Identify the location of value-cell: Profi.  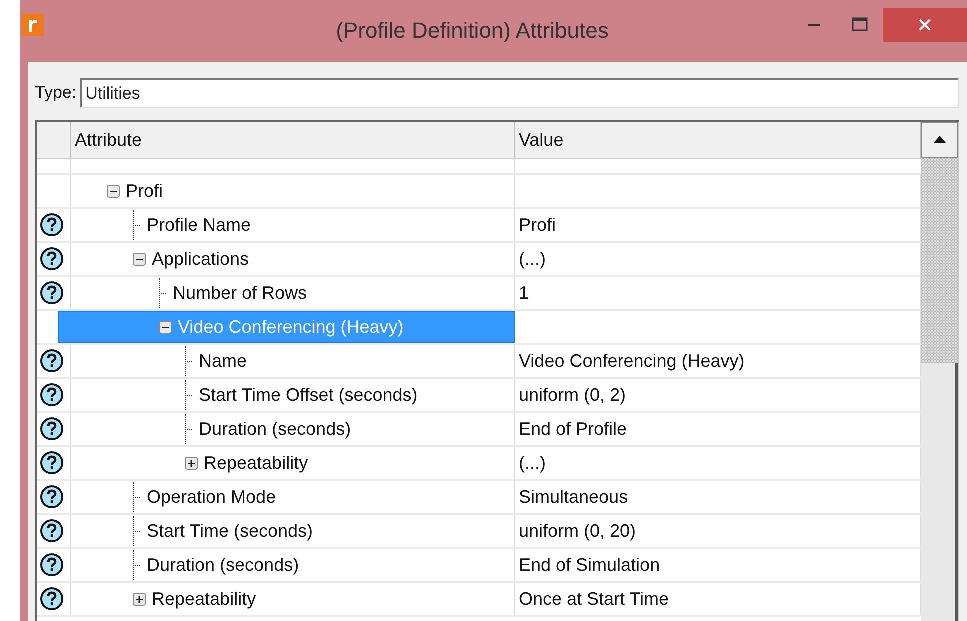
(535, 225).